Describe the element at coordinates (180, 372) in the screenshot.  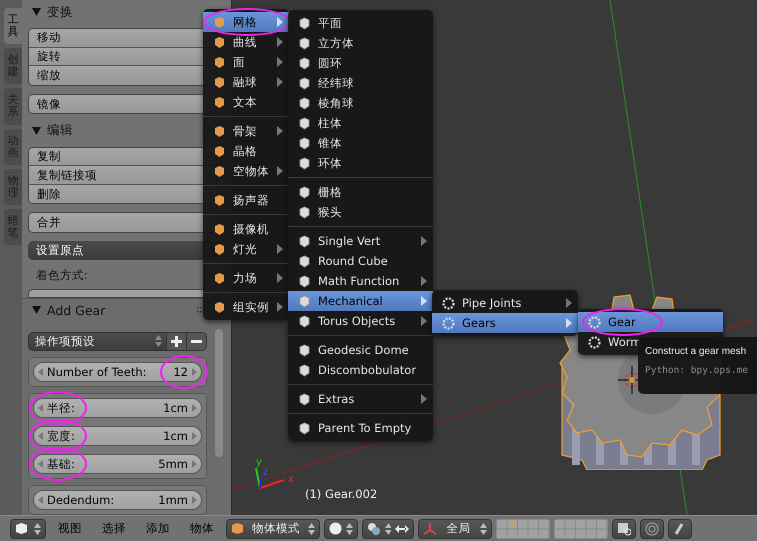
I see `field-value: 12` at that location.